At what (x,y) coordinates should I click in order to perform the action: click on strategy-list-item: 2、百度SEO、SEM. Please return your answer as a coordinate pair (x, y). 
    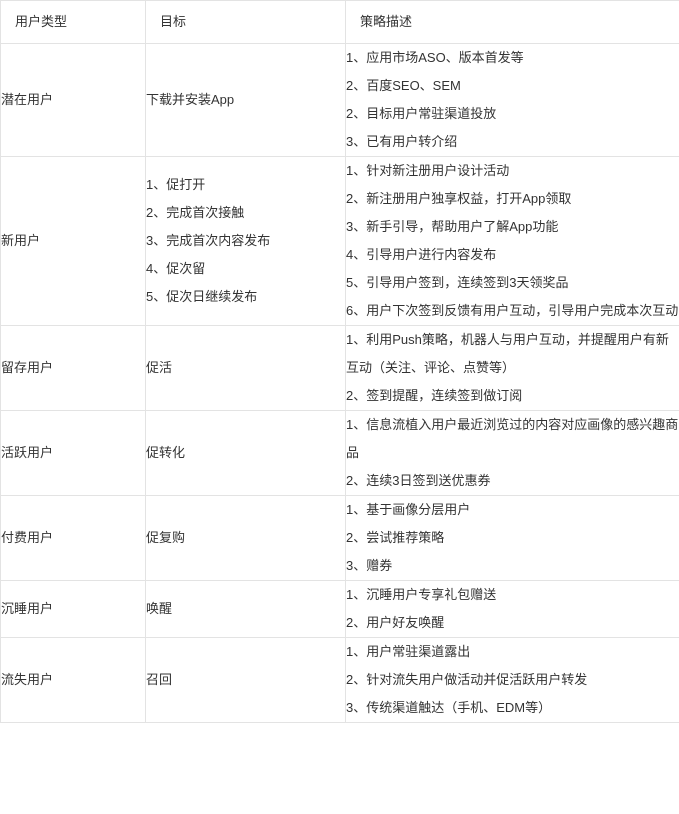
    Looking at the image, I should click on (403, 85).